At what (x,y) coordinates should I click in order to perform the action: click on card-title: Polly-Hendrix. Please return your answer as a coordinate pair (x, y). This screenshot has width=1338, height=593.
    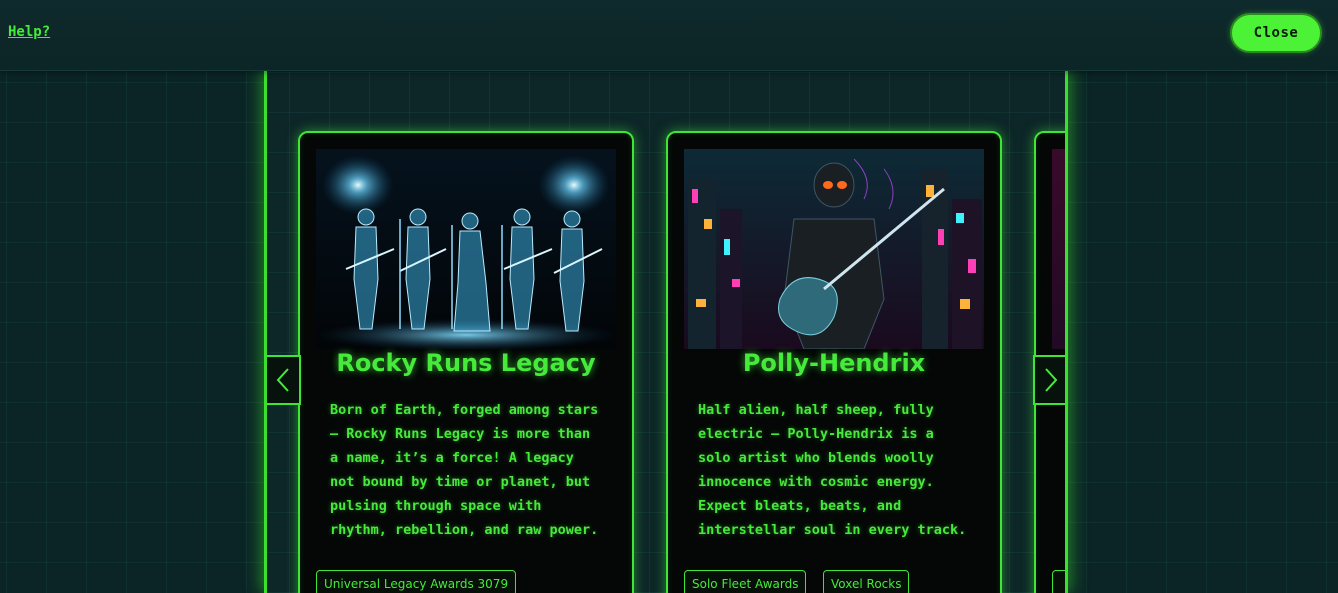
    Looking at the image, I should click on (834, 363).